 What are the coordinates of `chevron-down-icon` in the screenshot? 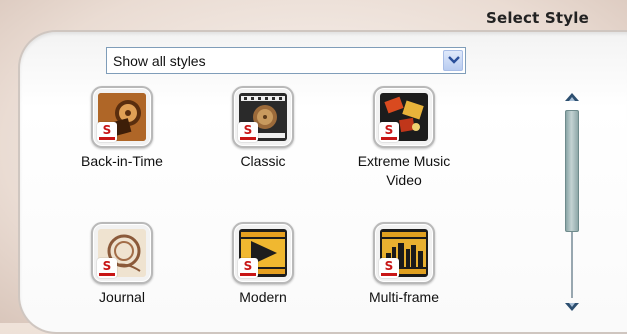 It's located at (453, 60).